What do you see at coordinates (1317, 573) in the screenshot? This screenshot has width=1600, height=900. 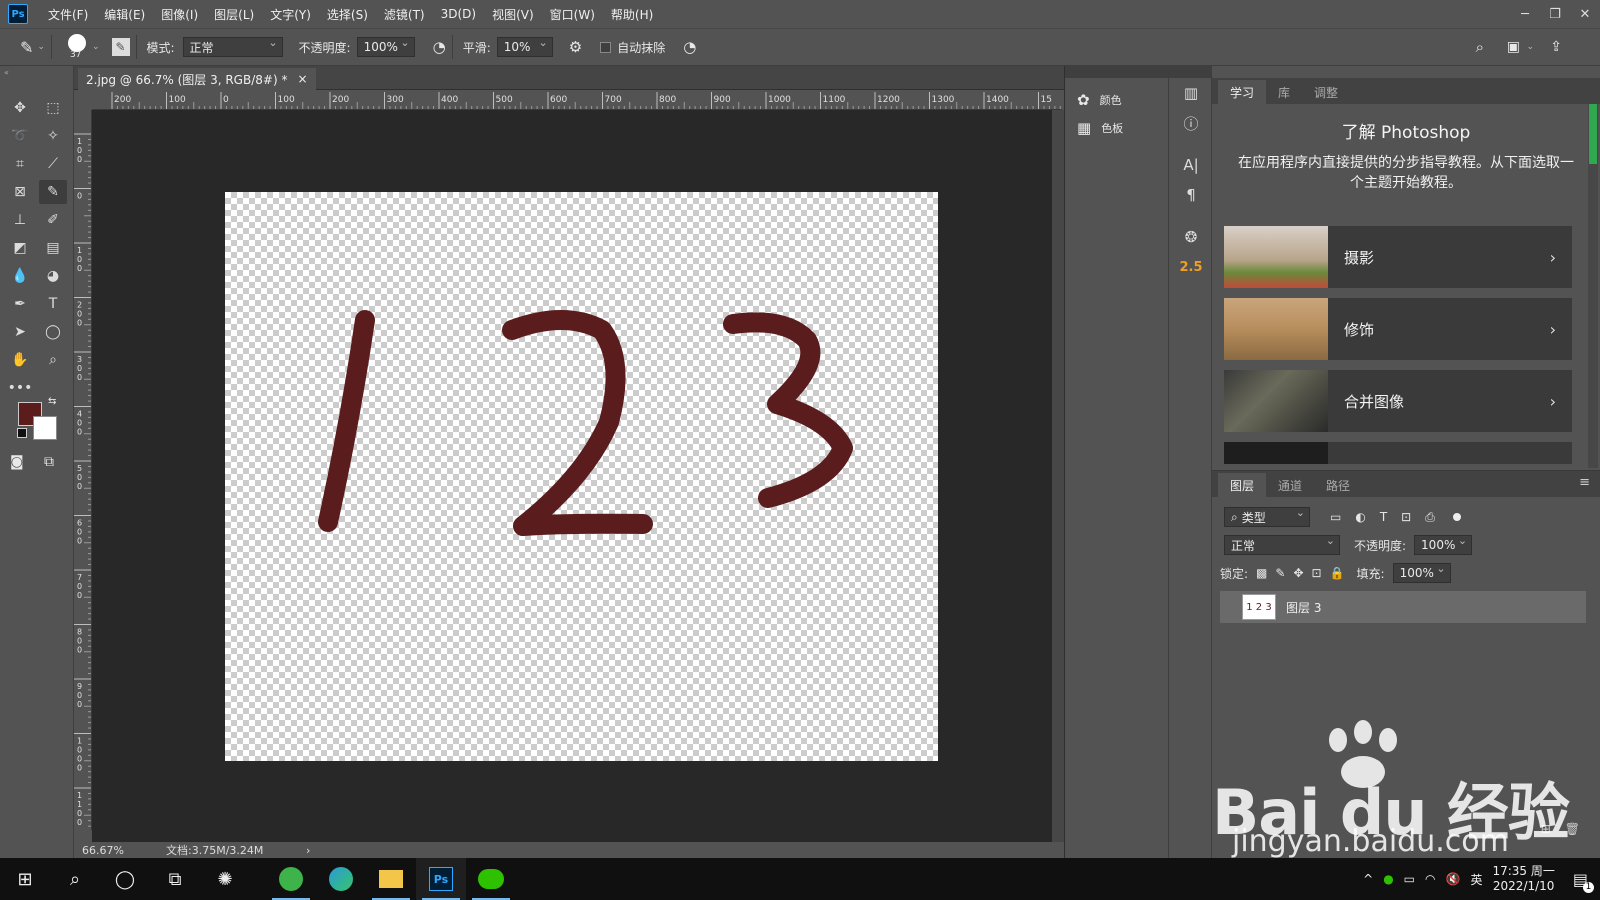 I see `lock-artboard-icon: ⊡` at bounding box center [1317, 573].